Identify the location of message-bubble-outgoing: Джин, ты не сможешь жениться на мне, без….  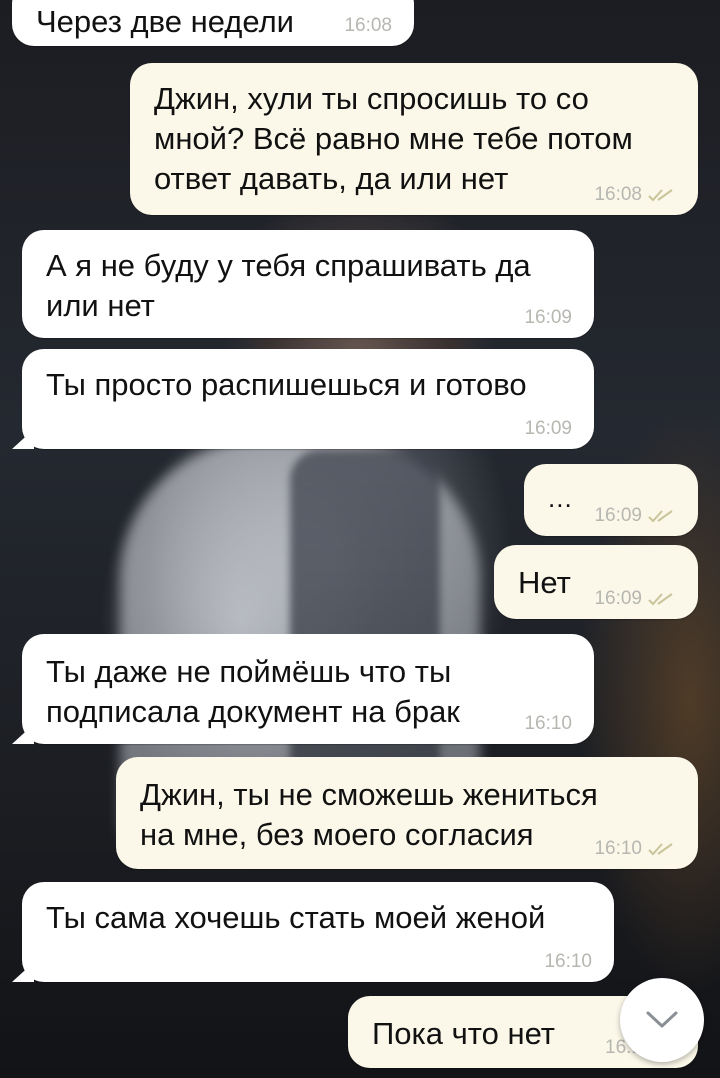
(407, 813).